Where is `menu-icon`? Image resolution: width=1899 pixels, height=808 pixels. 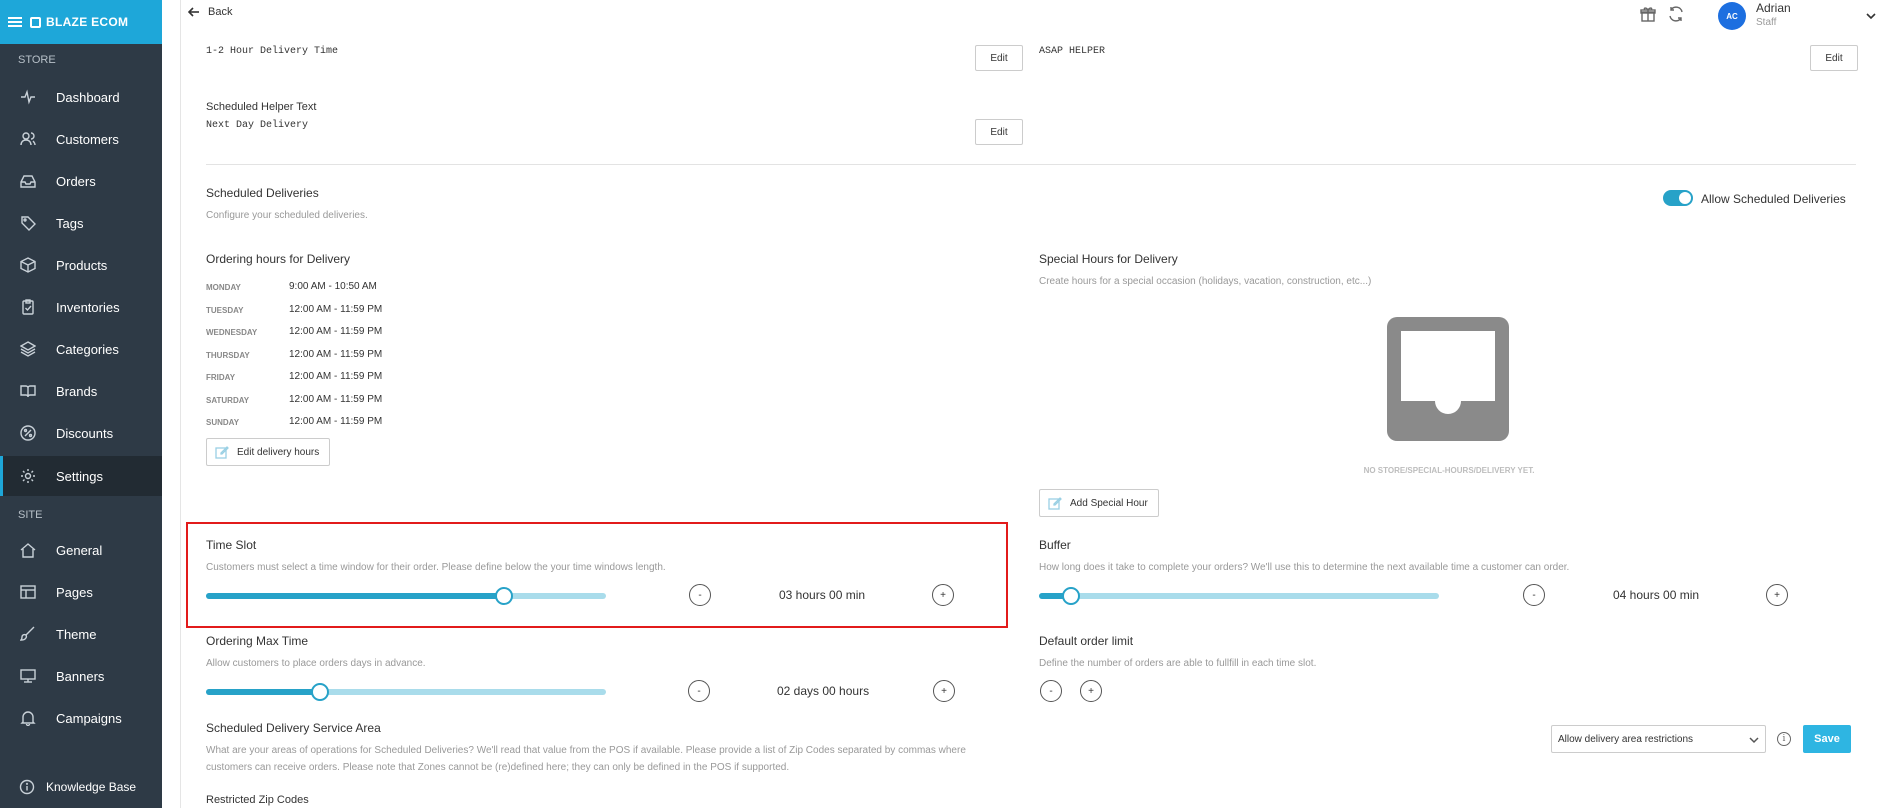
menu-icon is located at coordinates (15, 22).